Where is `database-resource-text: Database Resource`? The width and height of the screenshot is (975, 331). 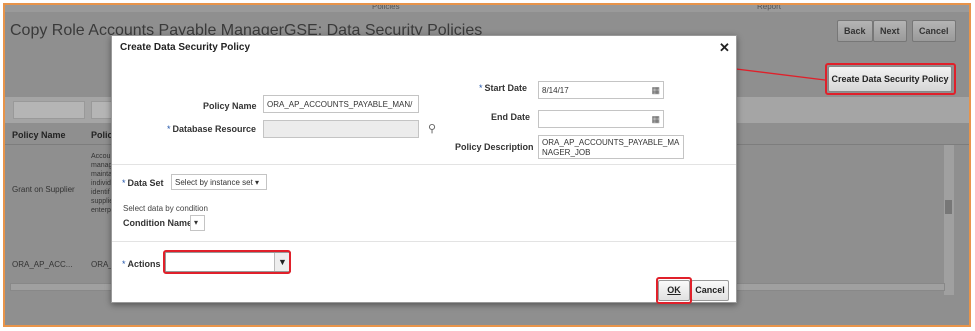 database-resource-text: Database Resource is located at coordinates (214, 129).